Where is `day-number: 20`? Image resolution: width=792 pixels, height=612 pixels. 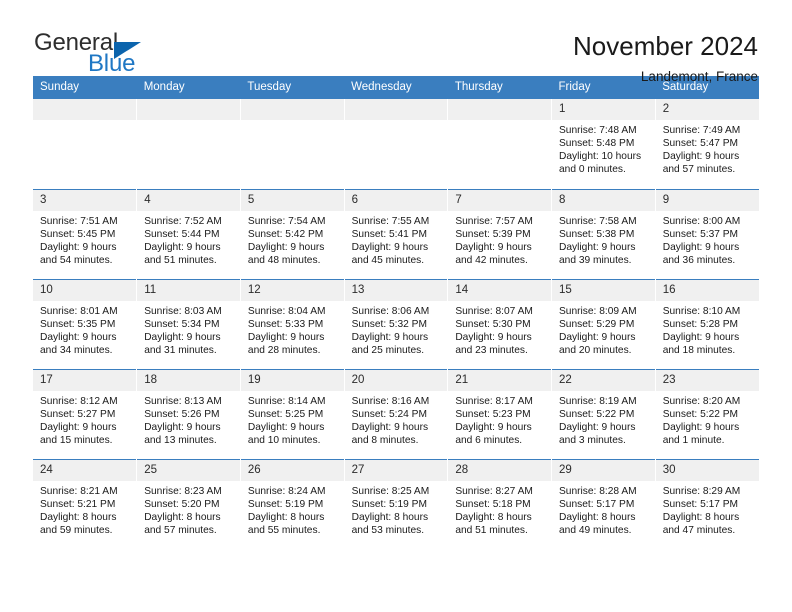 day-number: 20 is located at coordinates (396, 380).